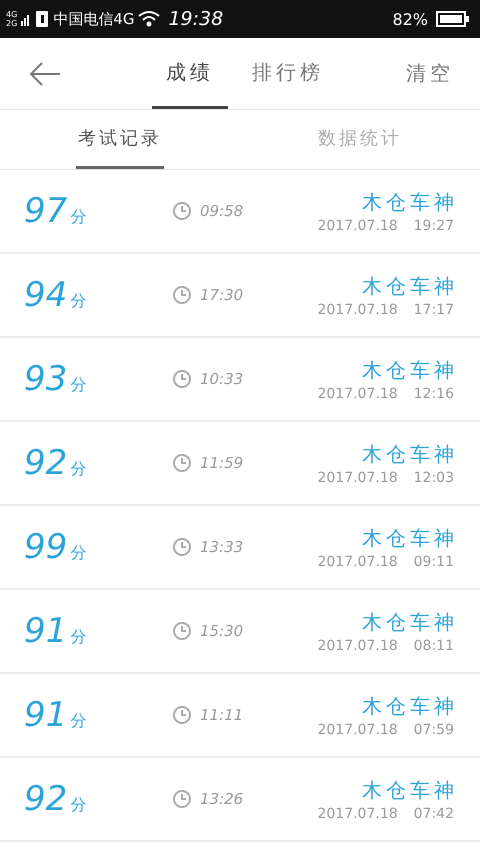  What do you see at coordinates (222, 295) in the screenshot?
I see `duration: 17:30` at bounding box center [222, 295].